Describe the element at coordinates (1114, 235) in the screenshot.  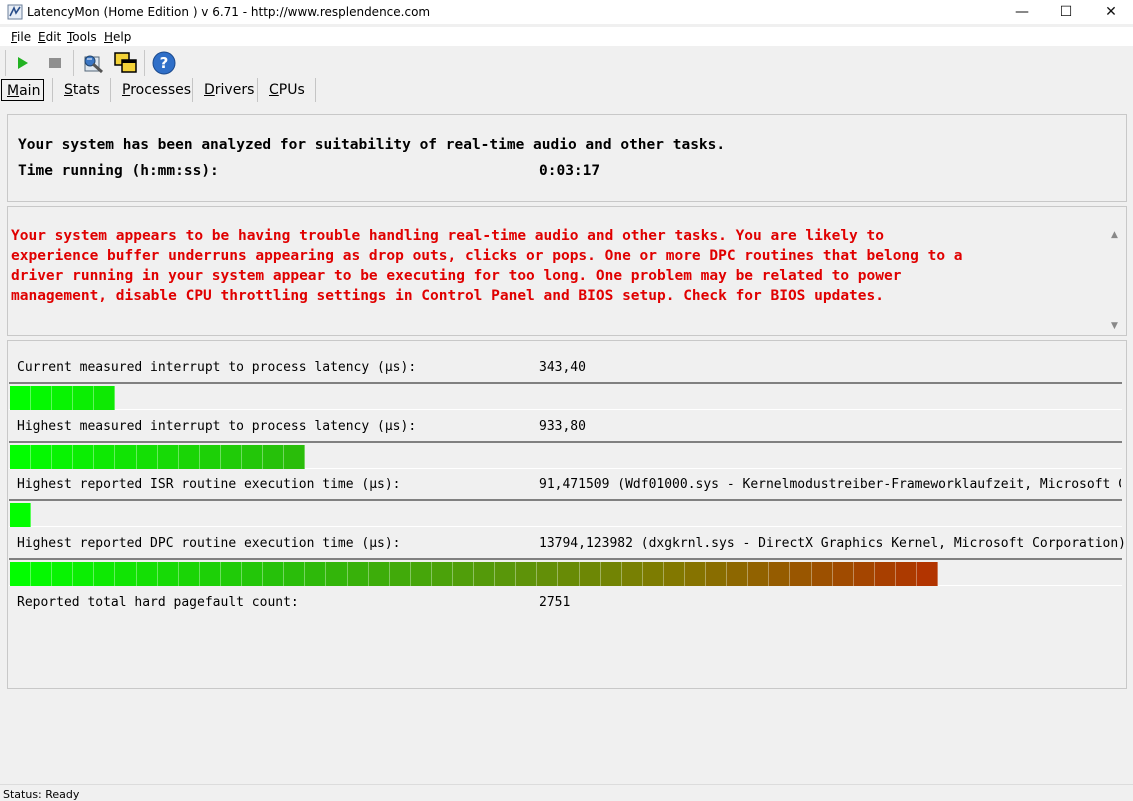
I see `scroll-up-arrow-icon: ▲` at that location.